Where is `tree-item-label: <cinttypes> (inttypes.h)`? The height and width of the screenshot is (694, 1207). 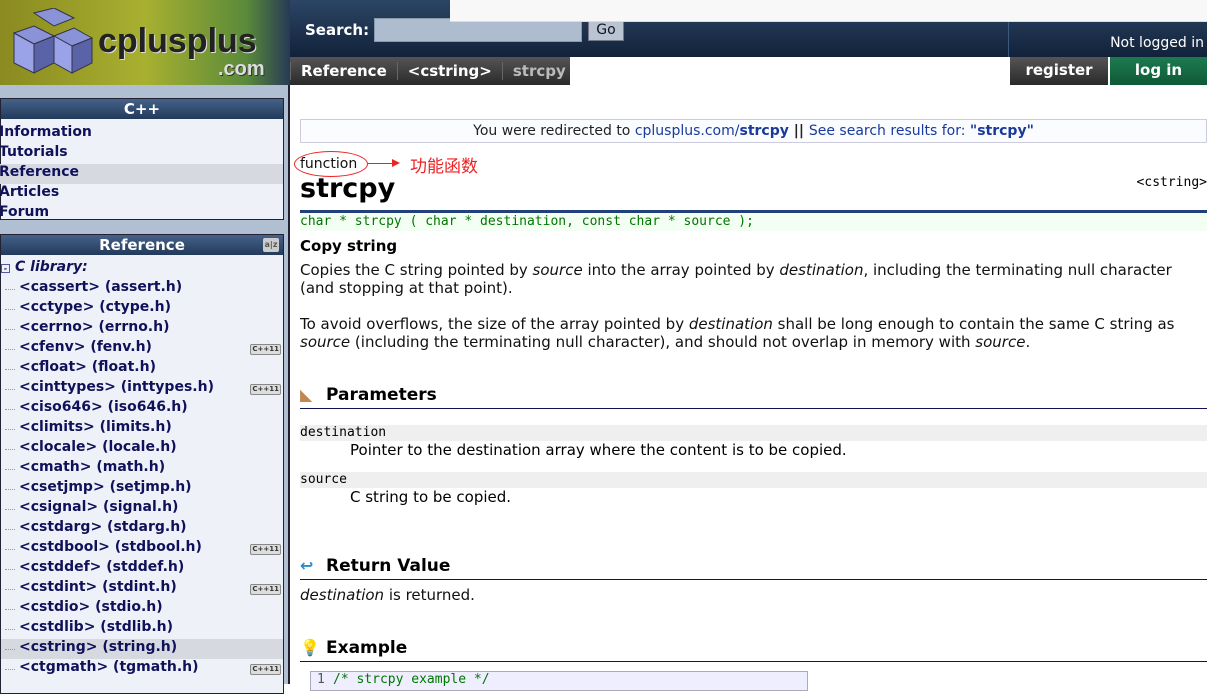 tree-item-label: <cinttypes> (inttypes.h) is located at coordinates (116, 387).